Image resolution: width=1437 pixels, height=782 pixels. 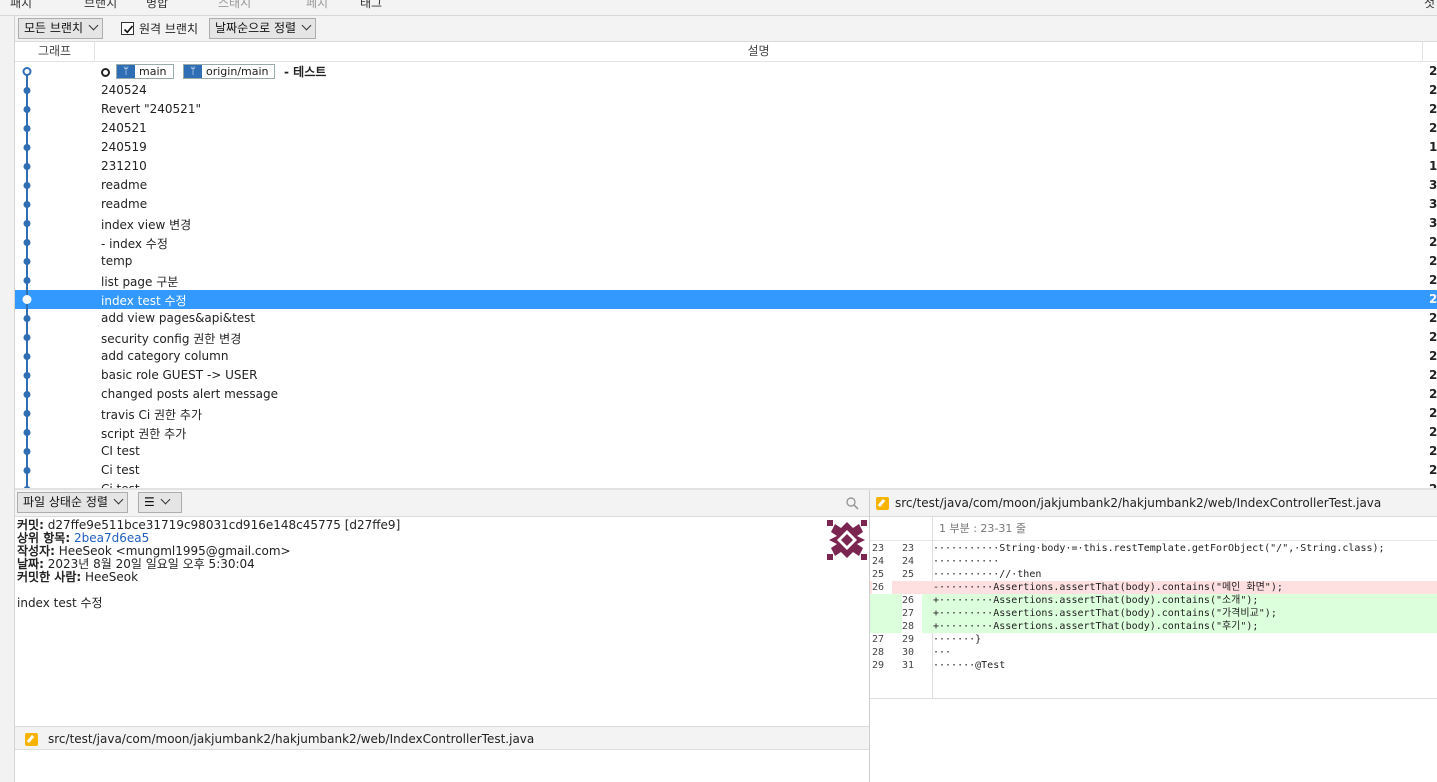 What do you see at coordinates (759, 51) in the screenshot?
I see `description-column-header: 설명` at bounding box center [759, 51].